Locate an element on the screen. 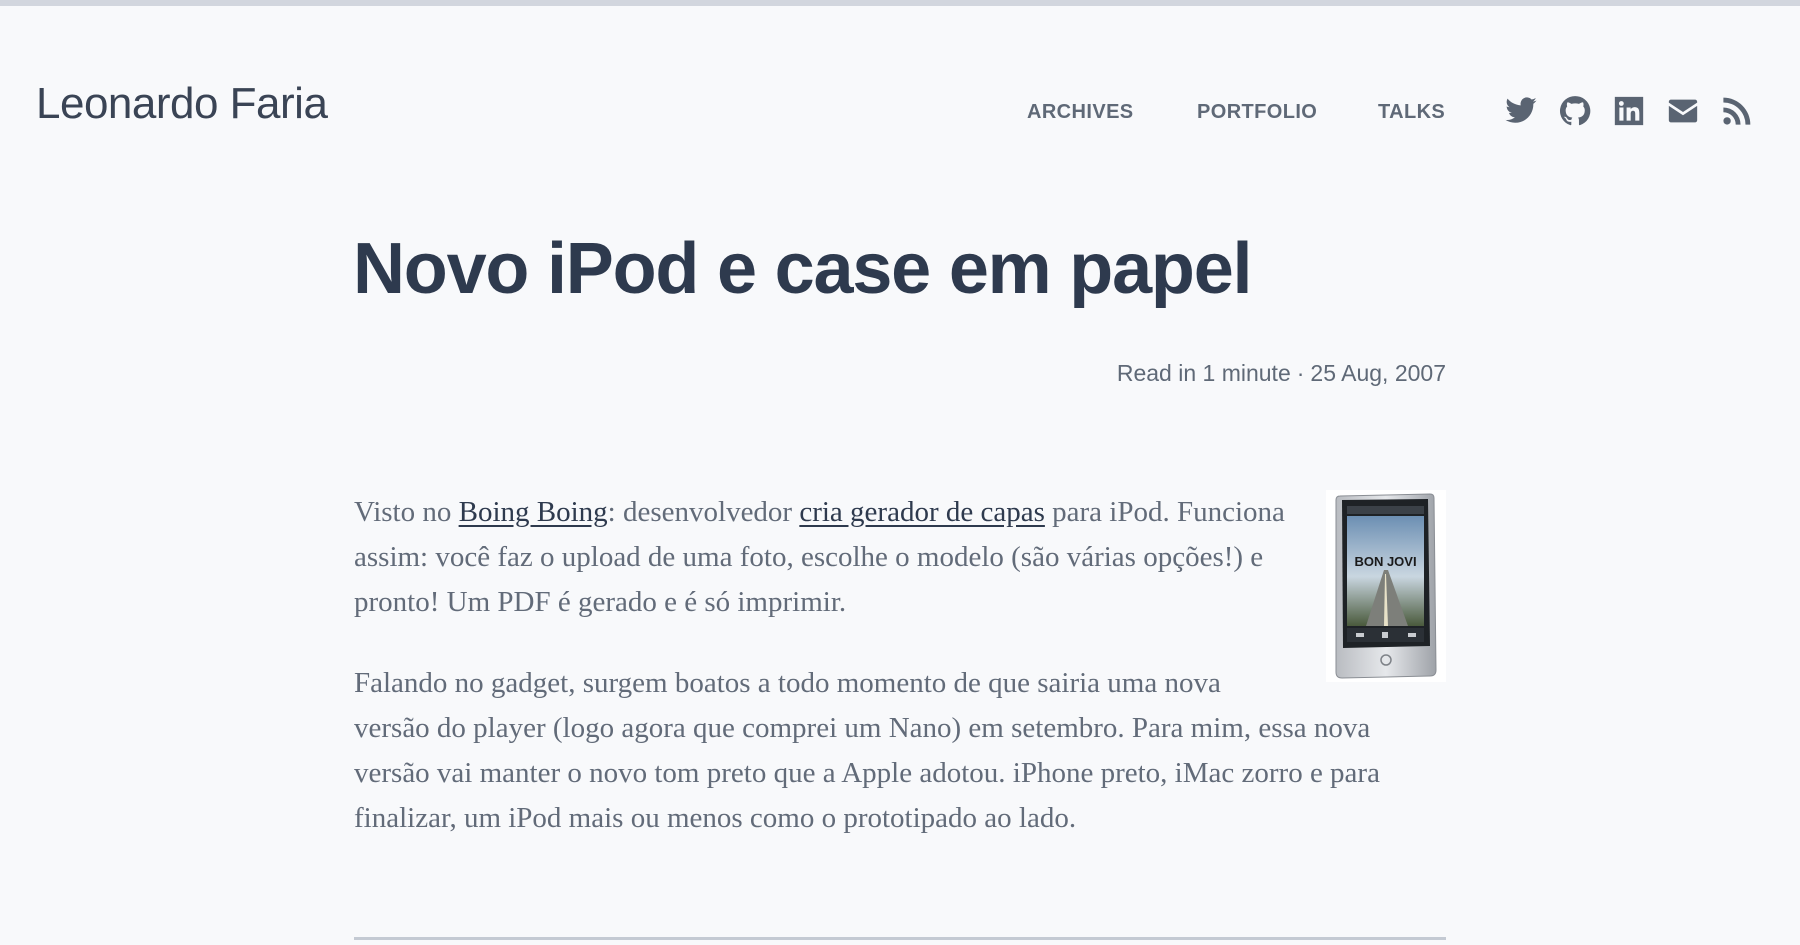 The image size is (1800, 945). linkedin-icon is located at coordinates (1629, 111).